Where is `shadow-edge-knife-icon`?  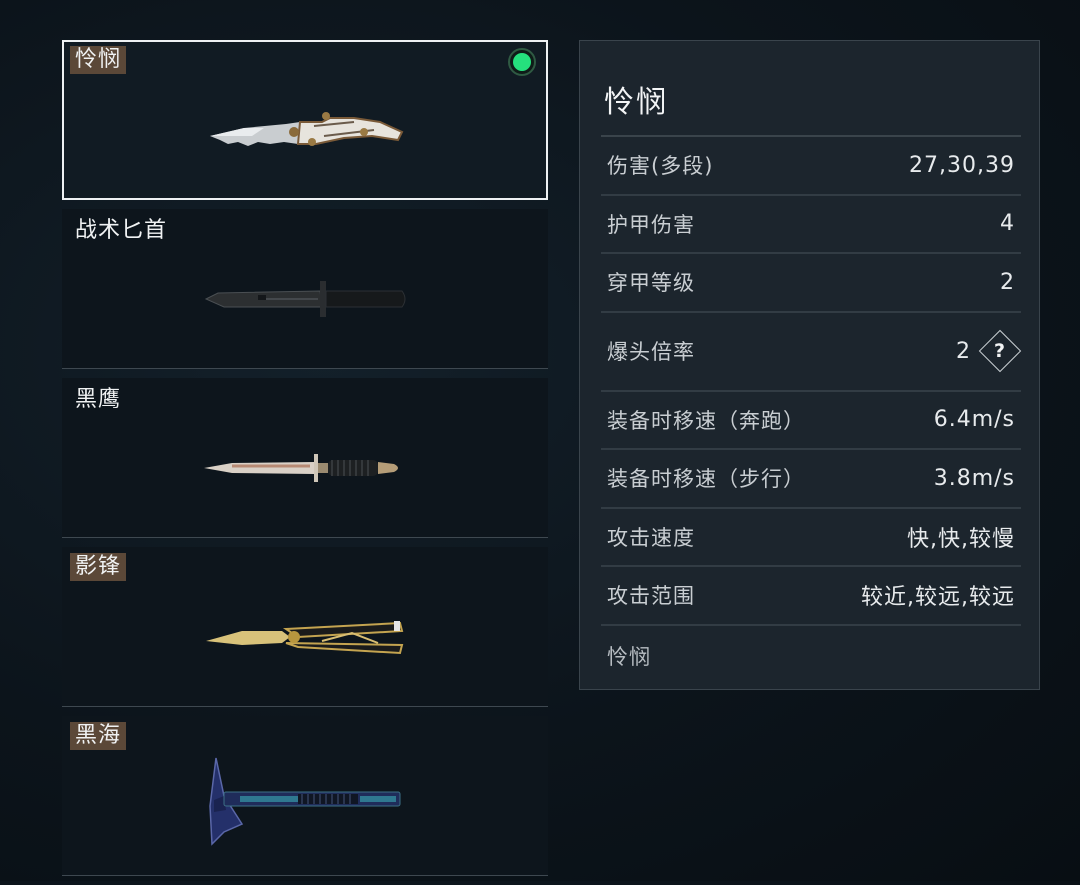
shadow-edge-knife-icon is located at coordinates (305, 638).